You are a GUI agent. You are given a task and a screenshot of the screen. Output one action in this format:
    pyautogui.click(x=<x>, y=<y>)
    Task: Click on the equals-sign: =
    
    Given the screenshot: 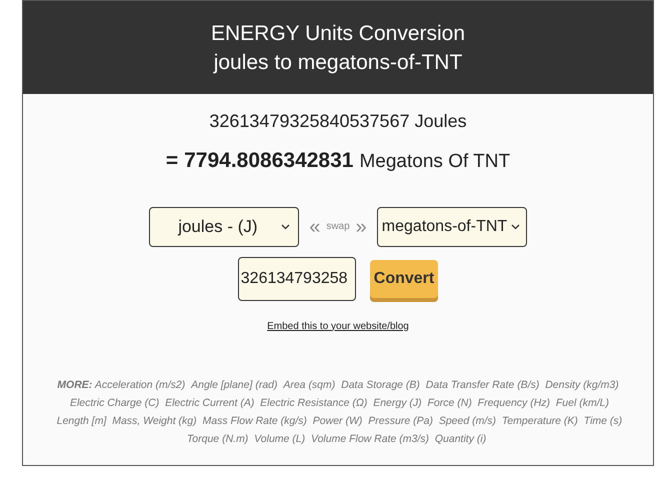 What is the action you would take?
    pyautogui.click(x=172, y=161)
    